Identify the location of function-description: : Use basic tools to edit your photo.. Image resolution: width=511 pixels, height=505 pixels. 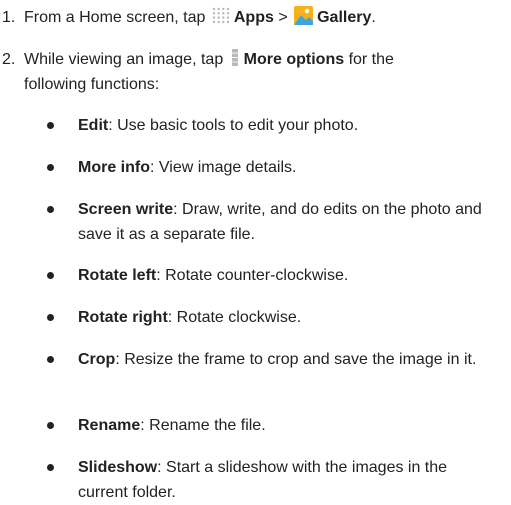
(233, 125).